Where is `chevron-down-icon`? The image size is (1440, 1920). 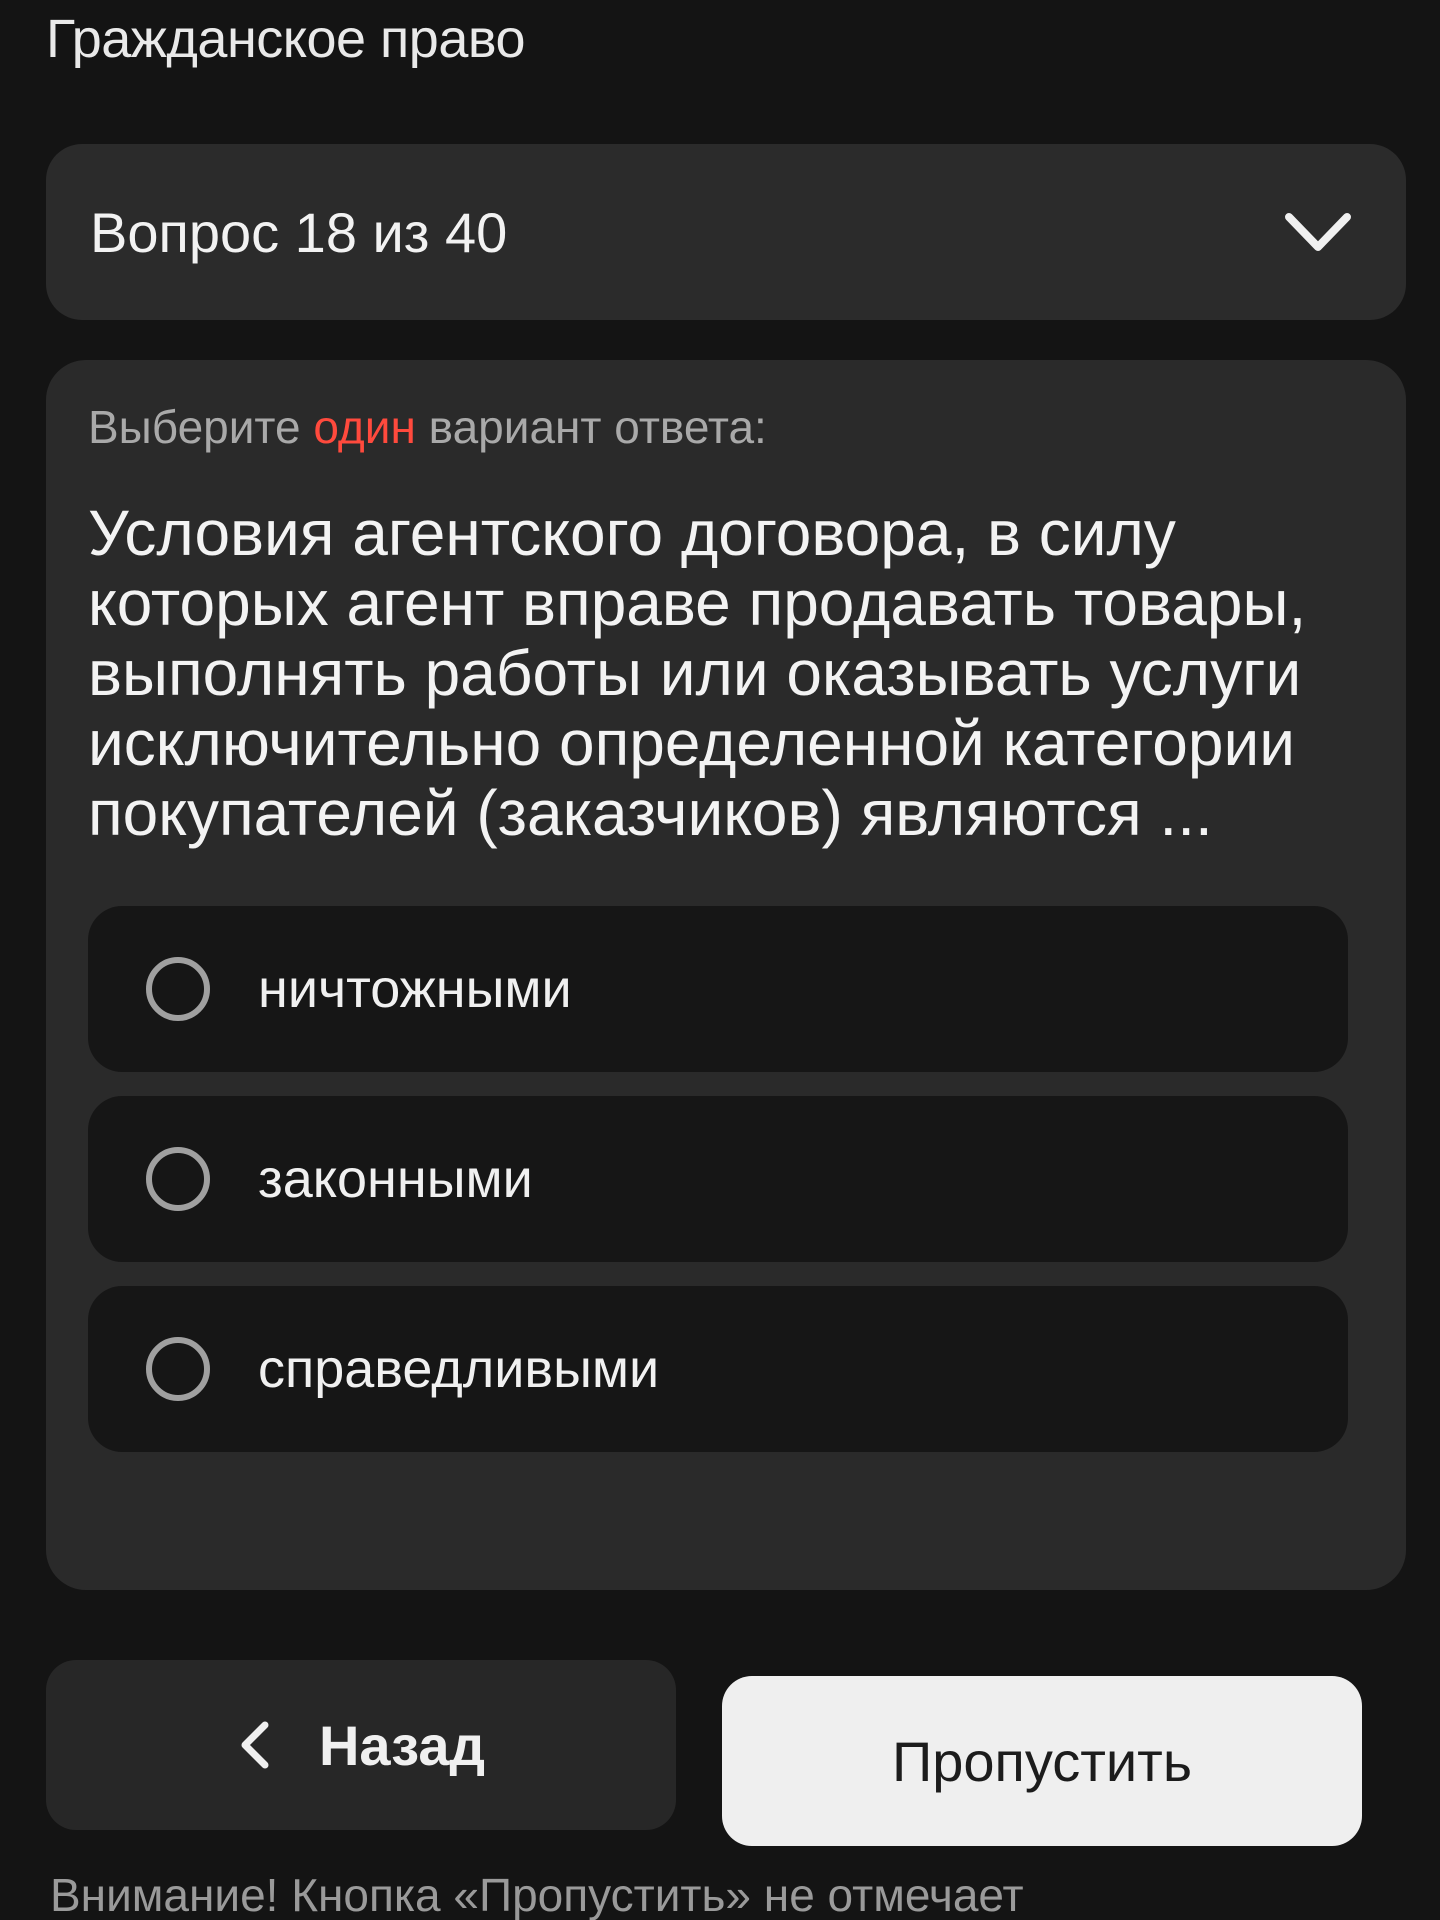
chevron-down-icon is located at coordinates (1318, 232).